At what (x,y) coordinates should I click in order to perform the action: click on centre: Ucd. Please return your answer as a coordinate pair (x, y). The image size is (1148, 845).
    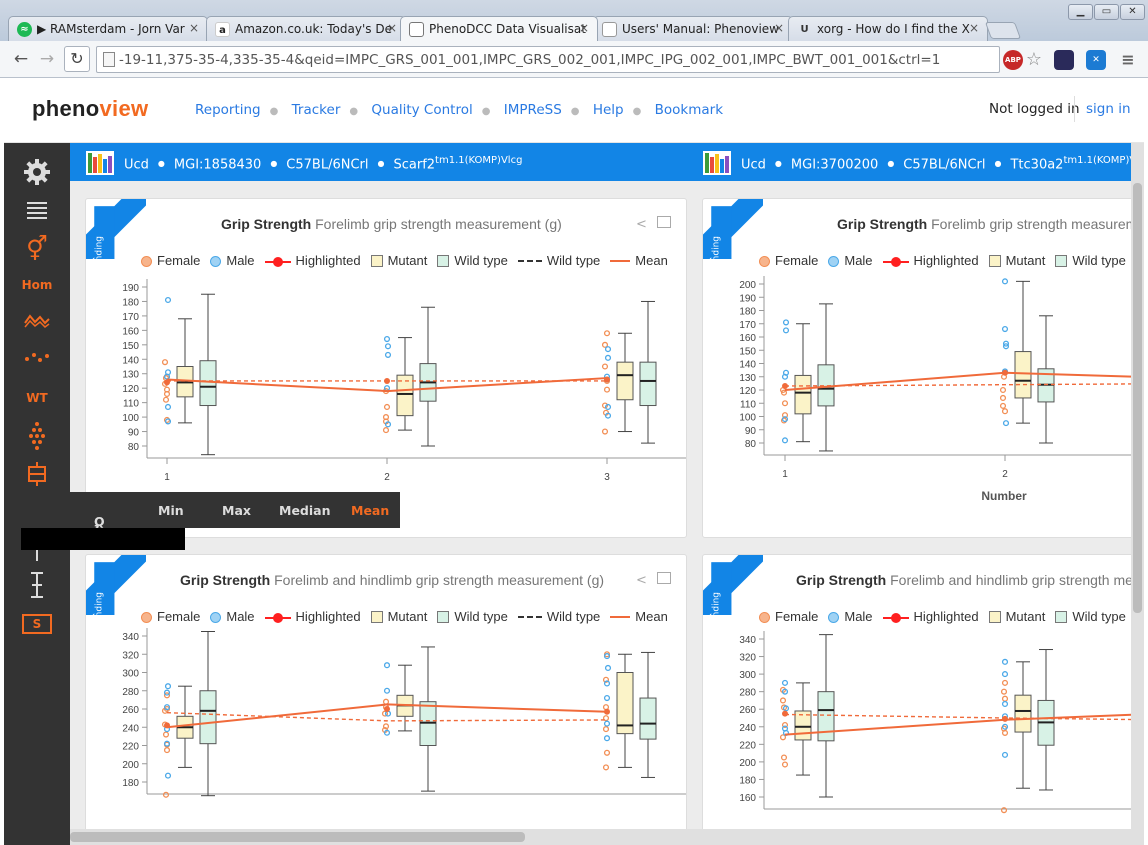
    Looking at the image, I should click on (753, 165).